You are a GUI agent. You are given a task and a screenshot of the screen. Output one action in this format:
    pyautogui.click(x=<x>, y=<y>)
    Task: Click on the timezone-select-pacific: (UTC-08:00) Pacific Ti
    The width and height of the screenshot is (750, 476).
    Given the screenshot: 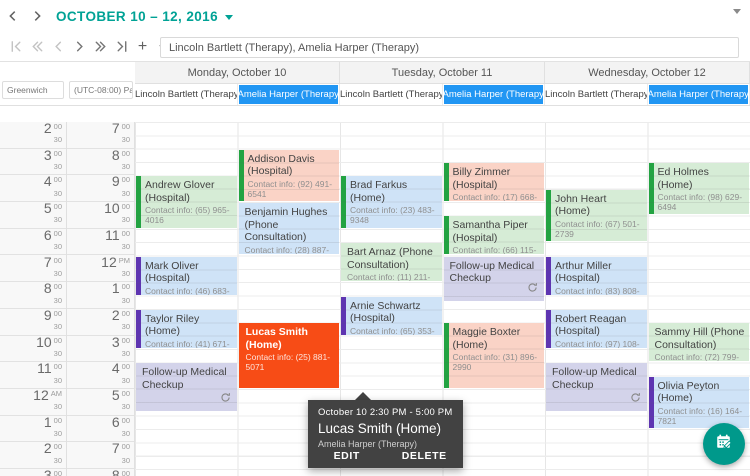 What is the action you would take?
    pyautogui.click(x=101, y=90)
    